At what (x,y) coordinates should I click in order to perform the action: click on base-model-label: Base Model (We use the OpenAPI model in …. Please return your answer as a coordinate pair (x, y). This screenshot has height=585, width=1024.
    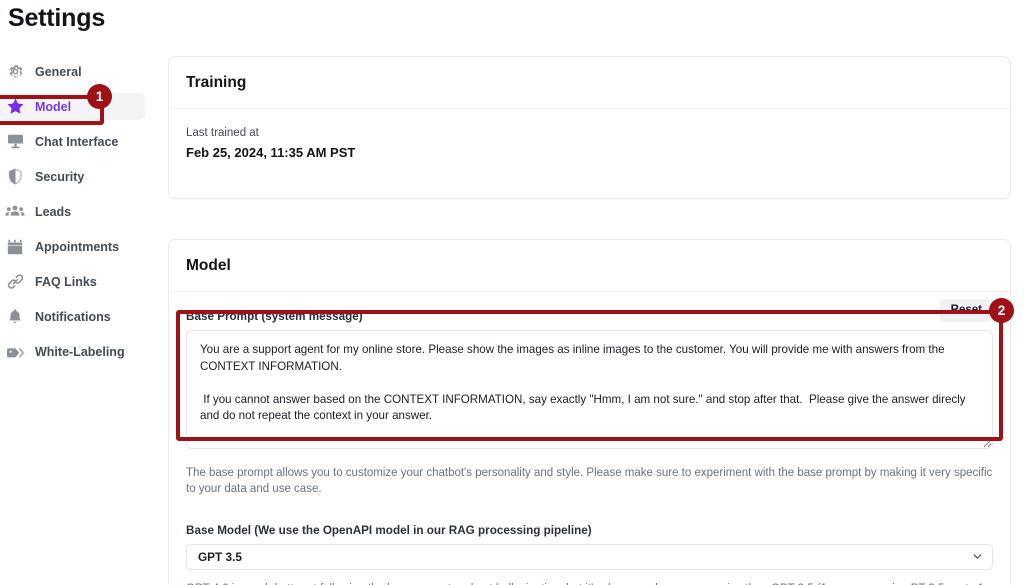
    Looking at the image, I should click on (389, 530).